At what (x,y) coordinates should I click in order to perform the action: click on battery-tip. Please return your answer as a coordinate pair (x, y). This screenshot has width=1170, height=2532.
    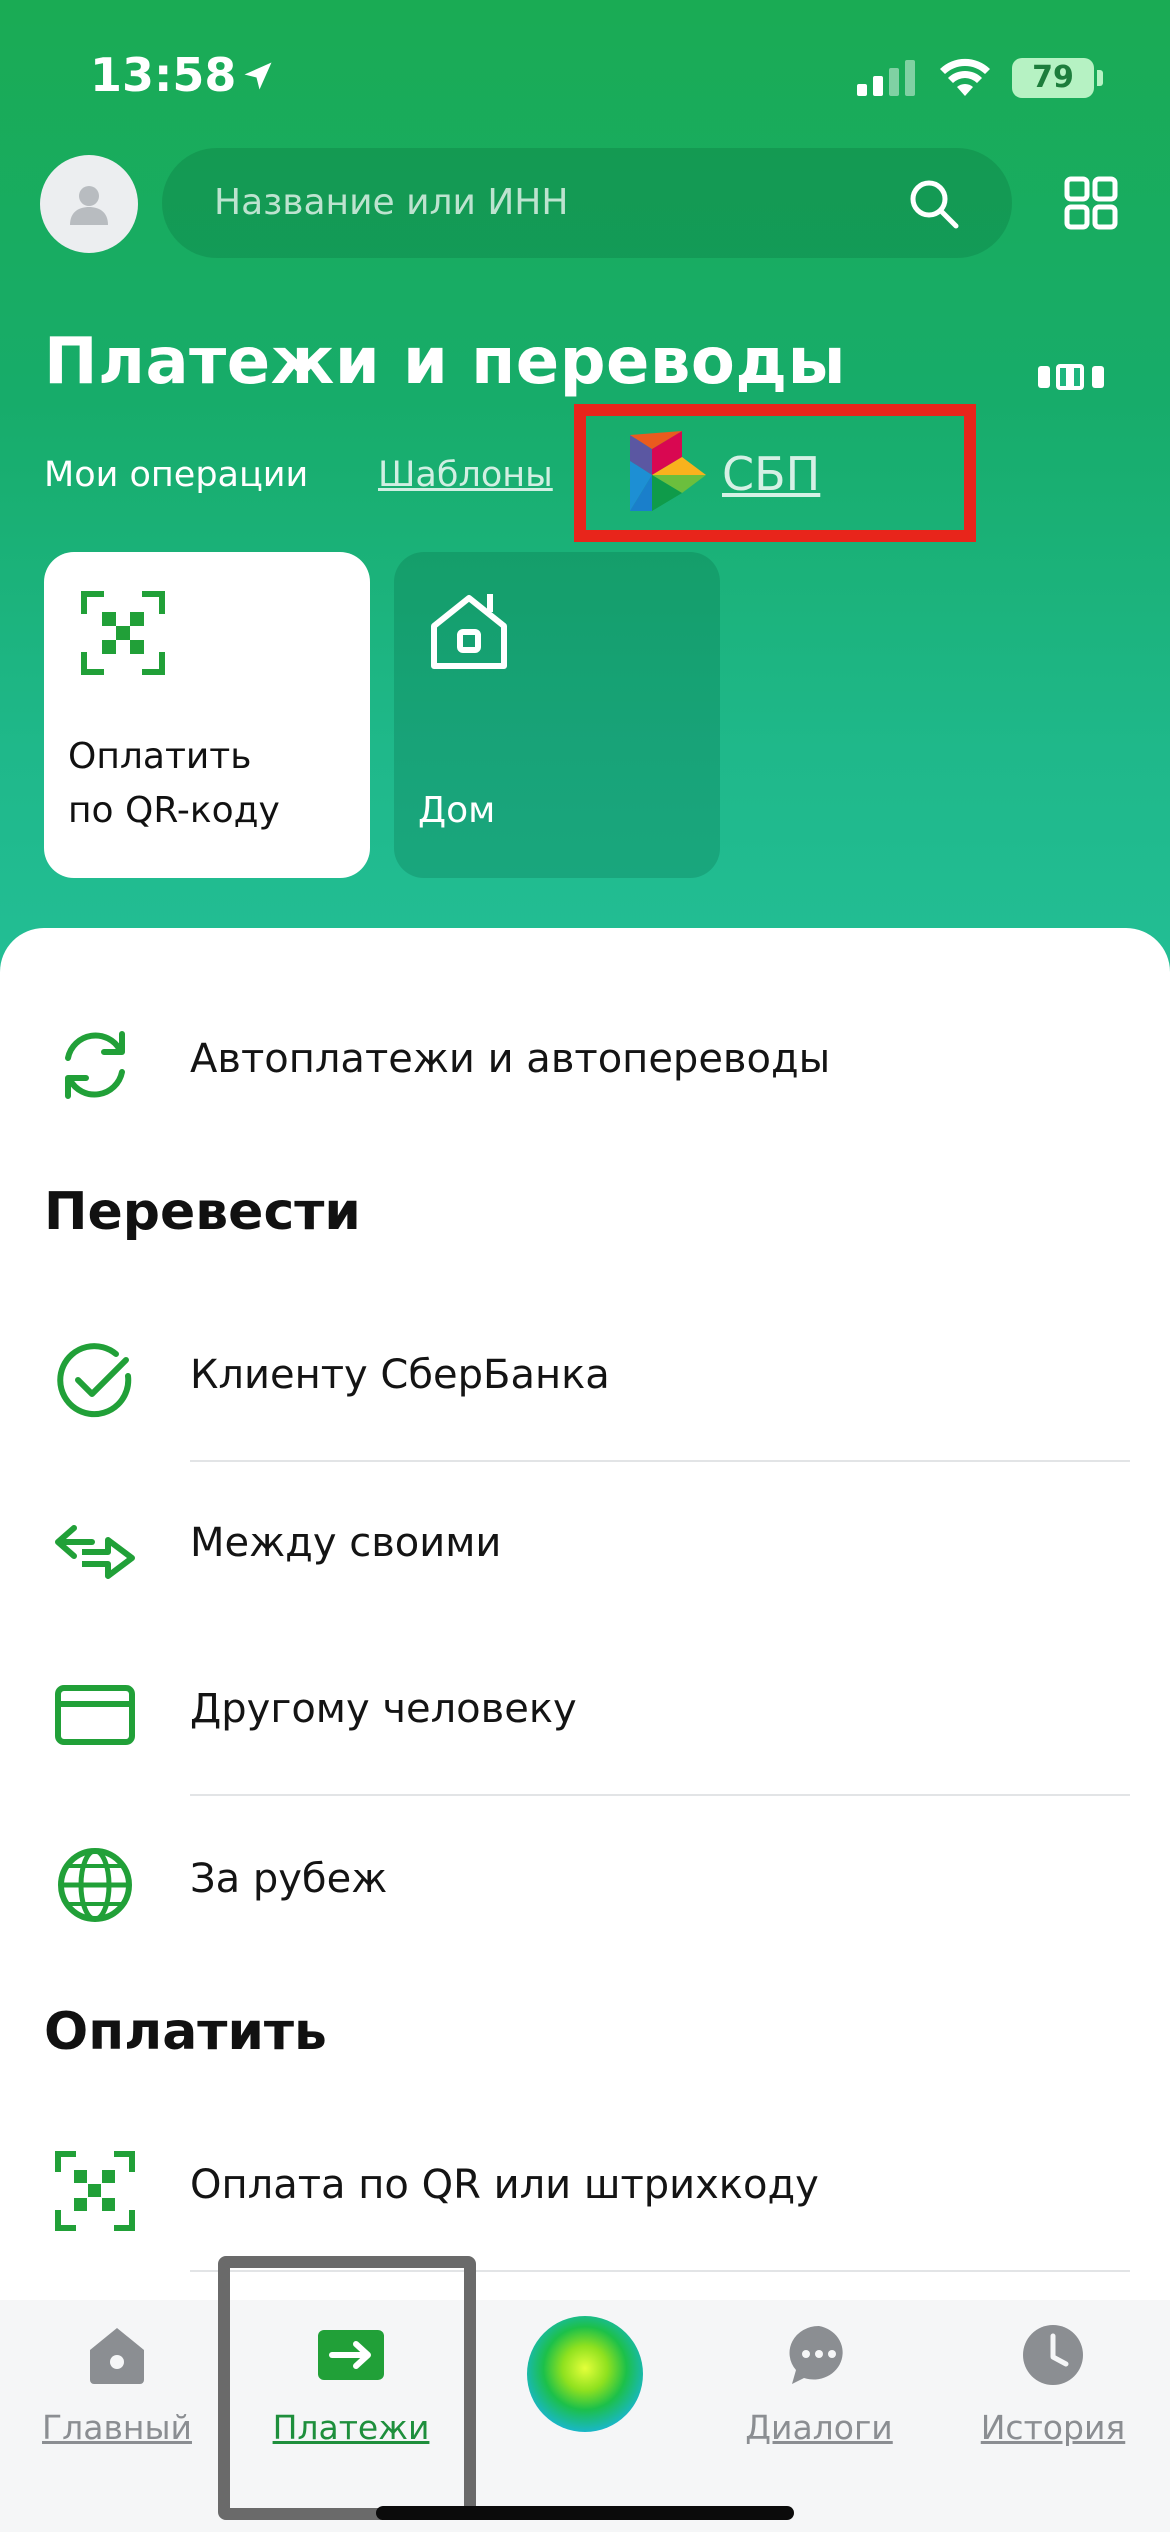
    Looking at the image, I should click on (1100, 78).